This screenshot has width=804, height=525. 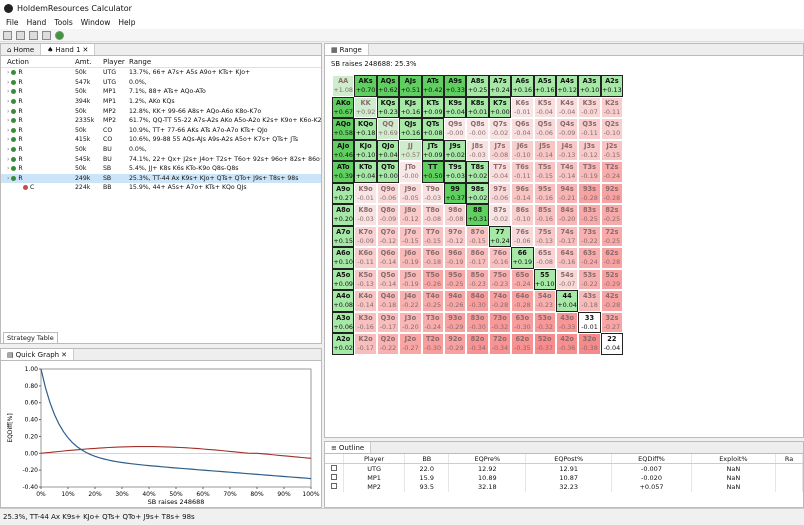 I want to click on save-icon, so click(x=46, y=35).